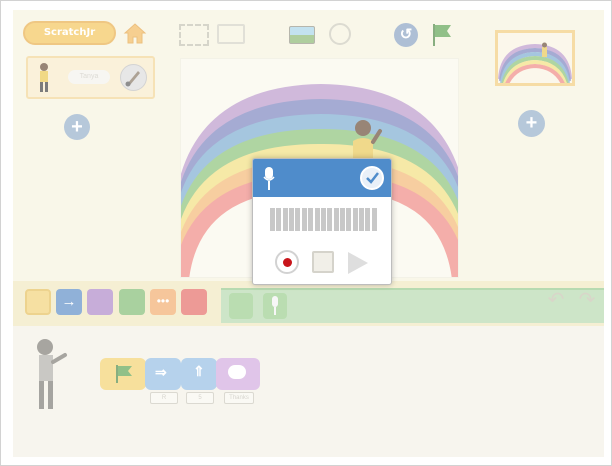 This screenshot has width=612, height=466. I want to click on record-button, so click(287, 262).